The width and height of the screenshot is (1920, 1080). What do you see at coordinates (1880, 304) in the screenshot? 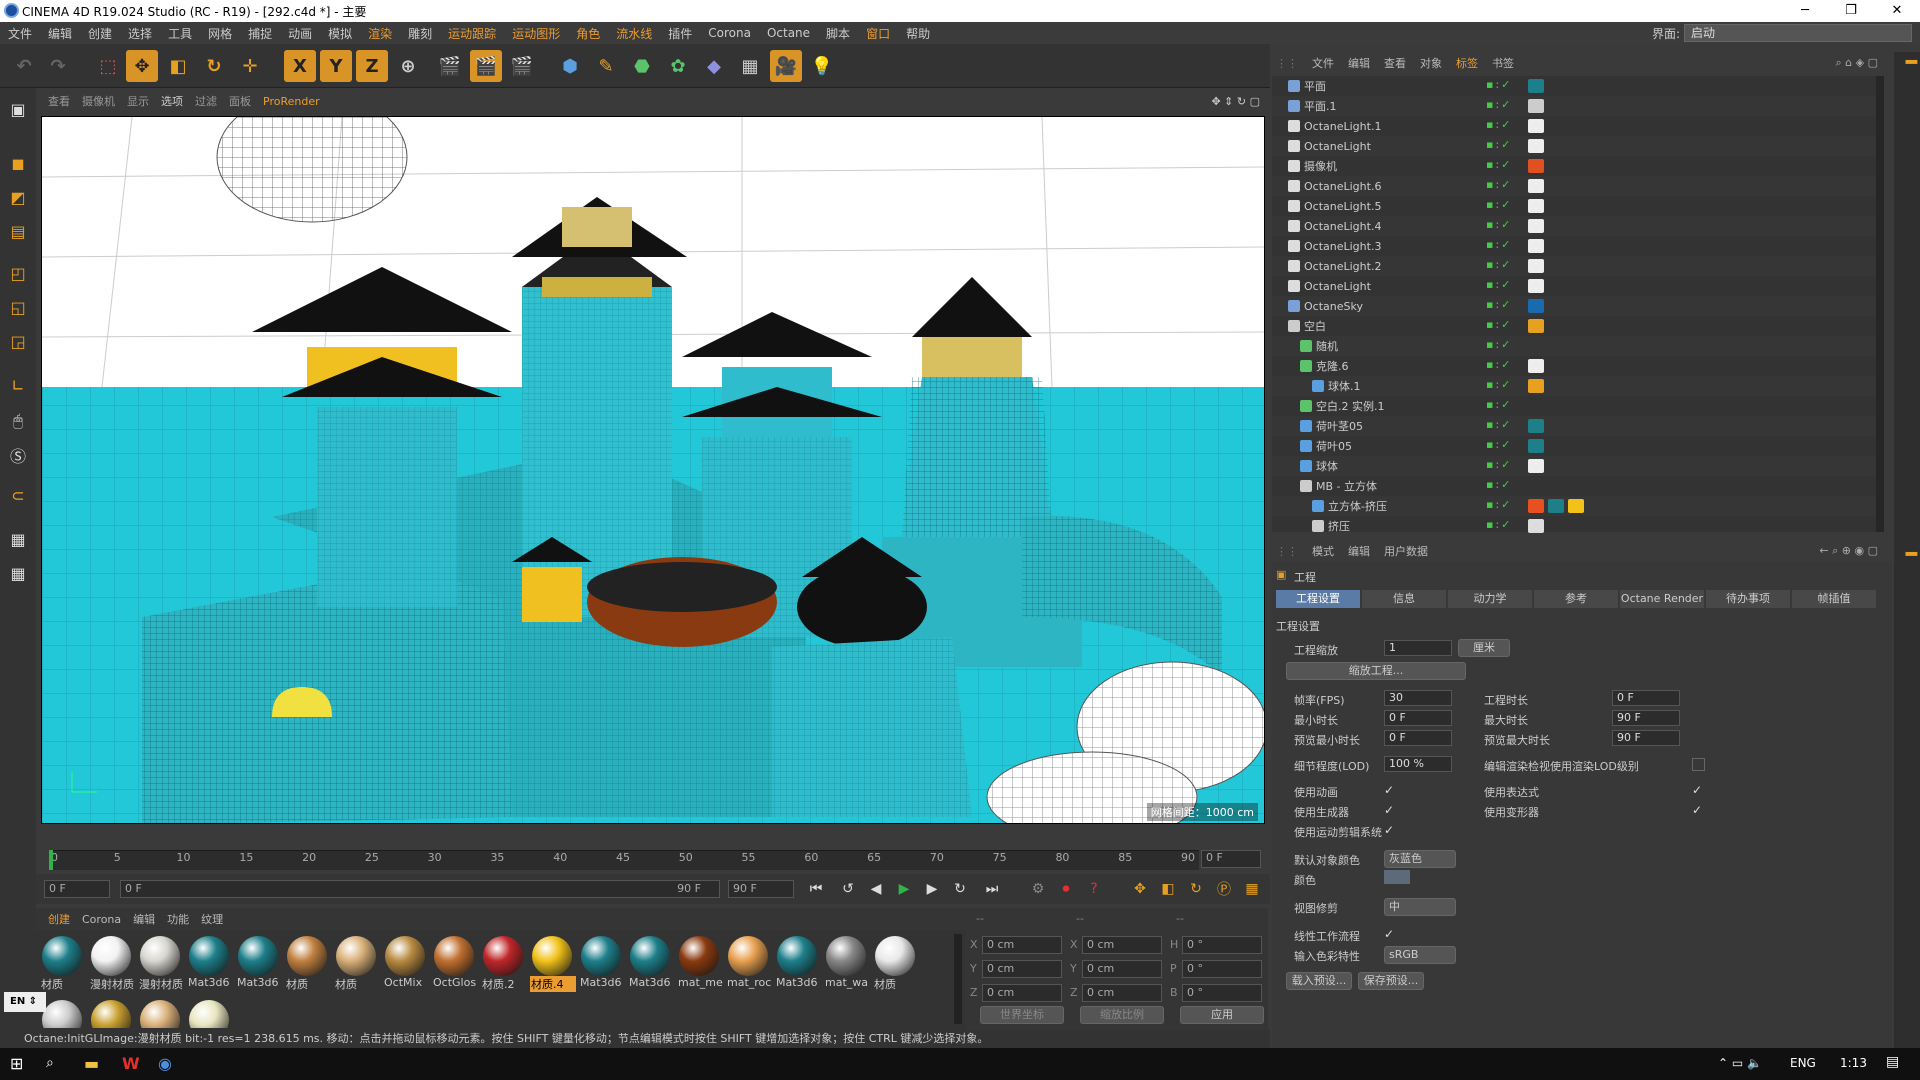
I see `object-scrollbar` at bounding box center [1880, 304].